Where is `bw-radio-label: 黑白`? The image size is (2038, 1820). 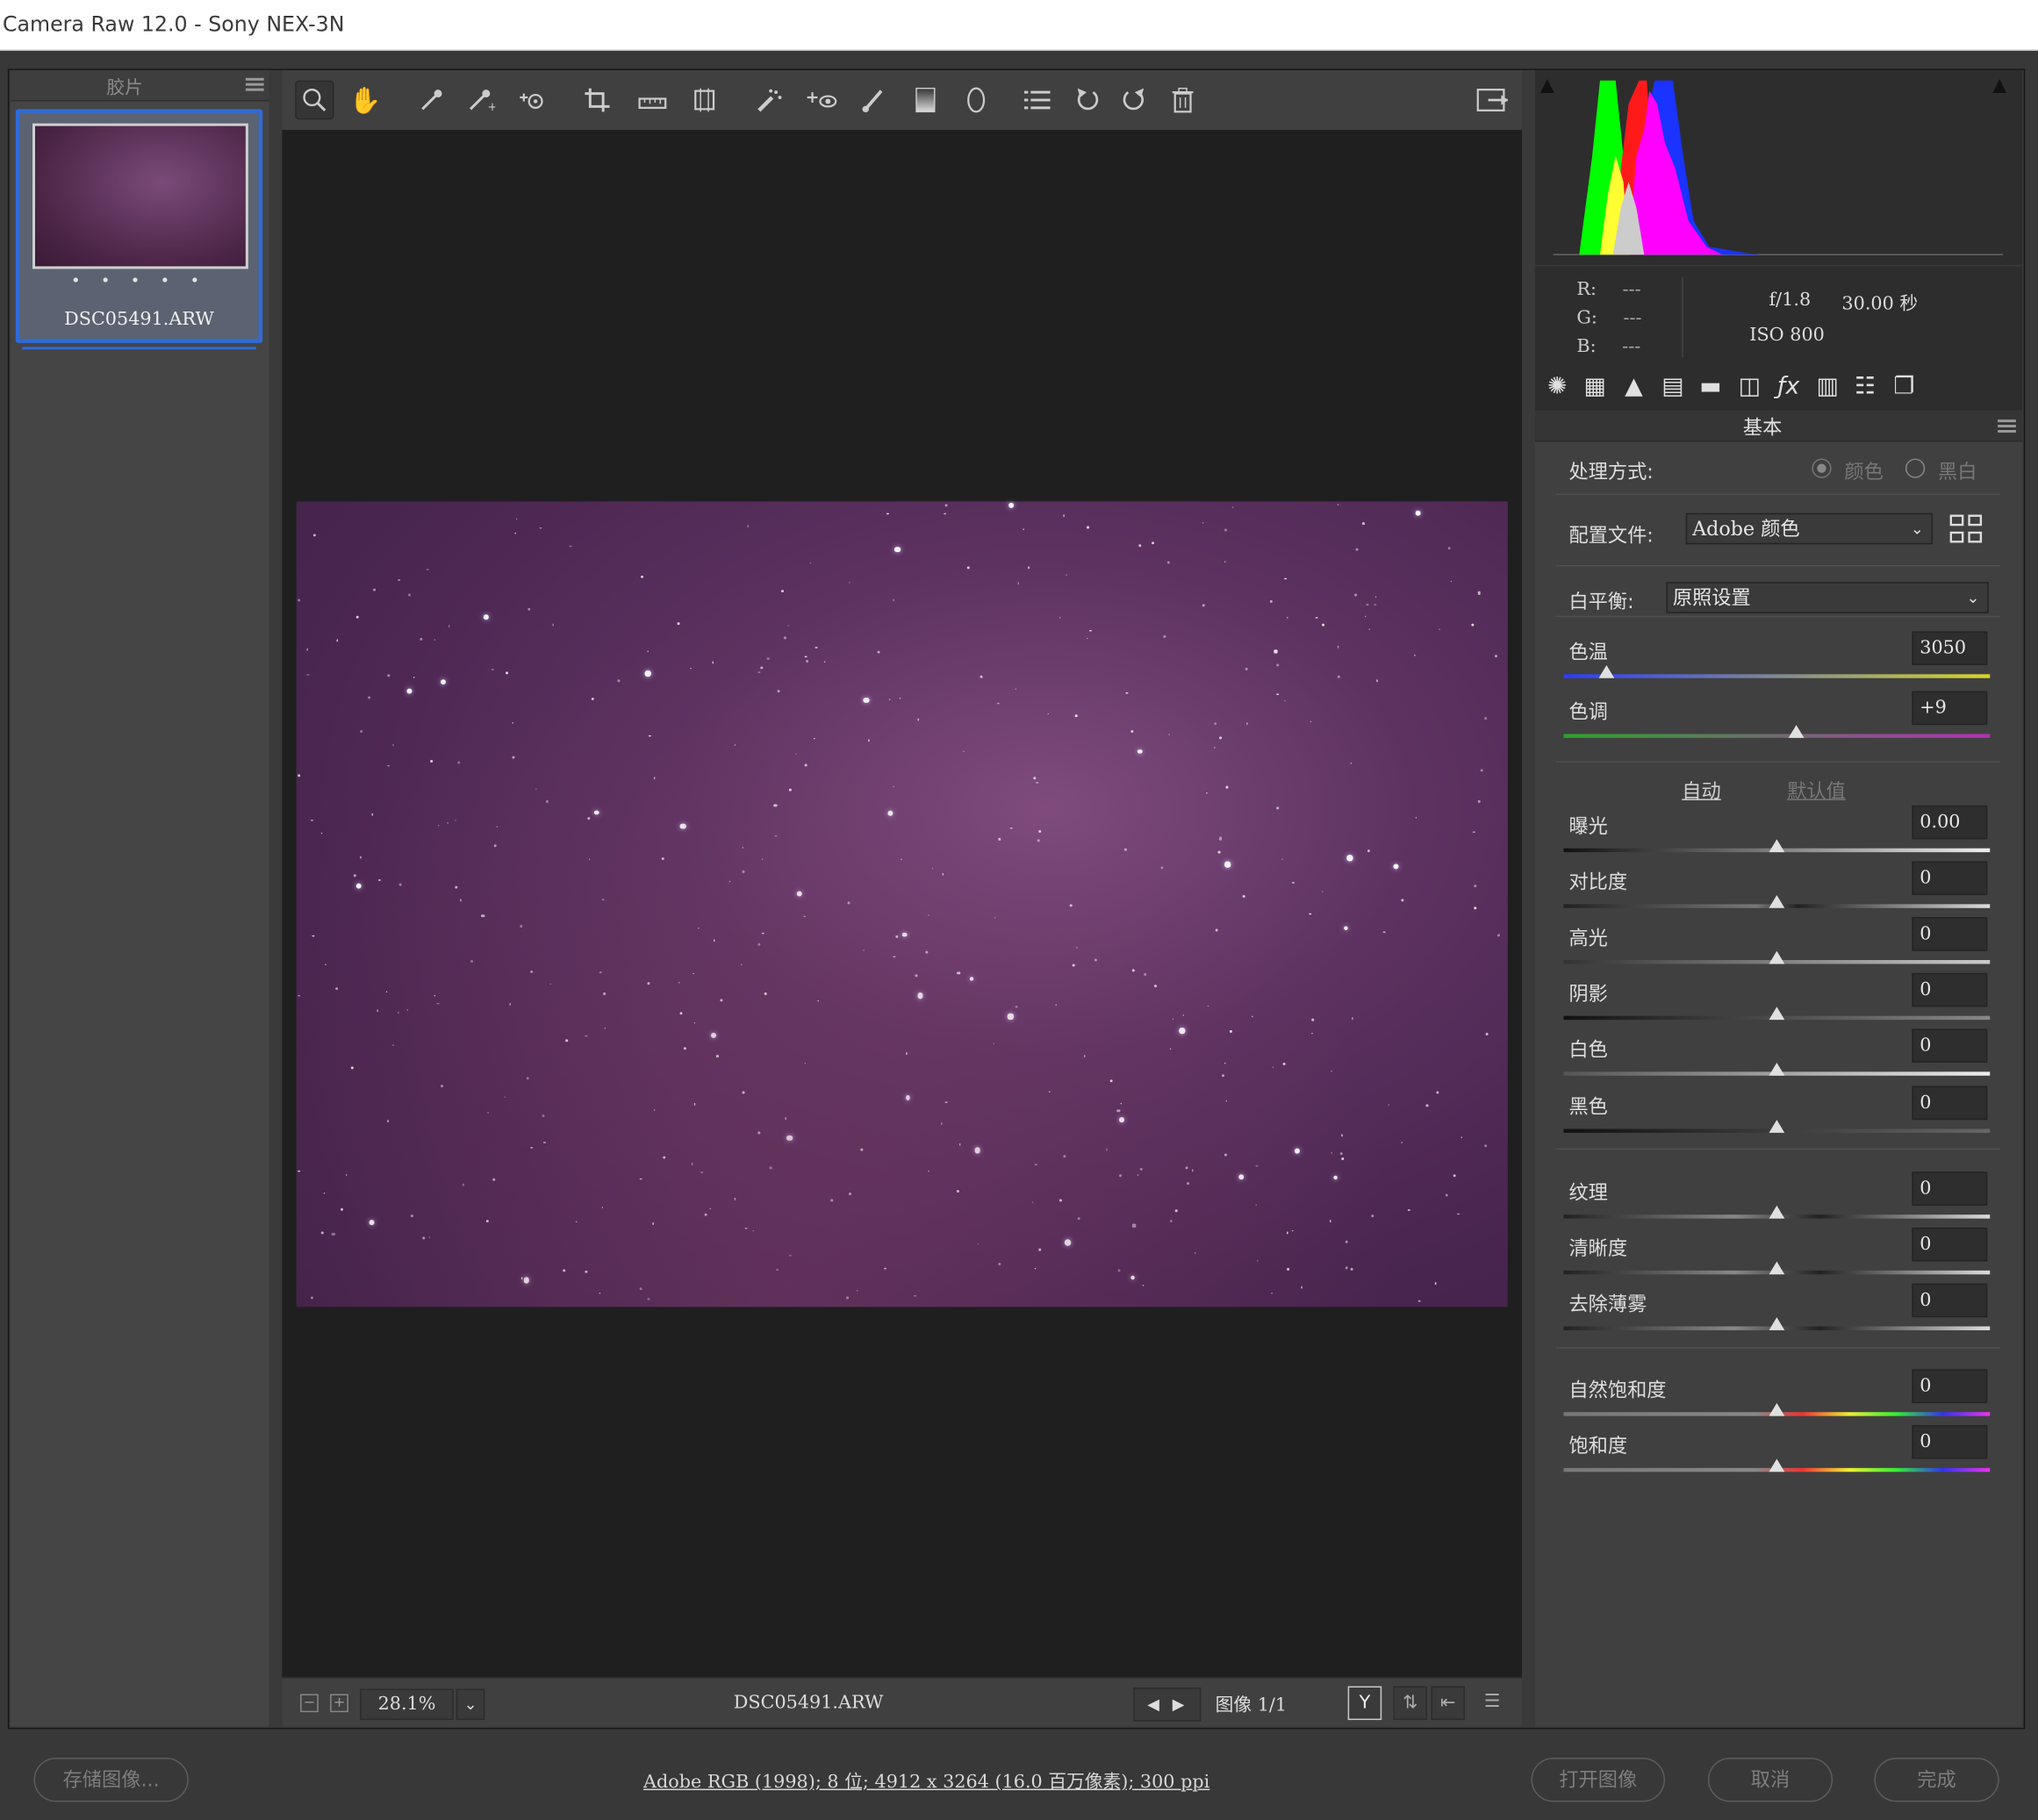
bw-radio-label: 黑白 is located at coordinates (1958, 470).